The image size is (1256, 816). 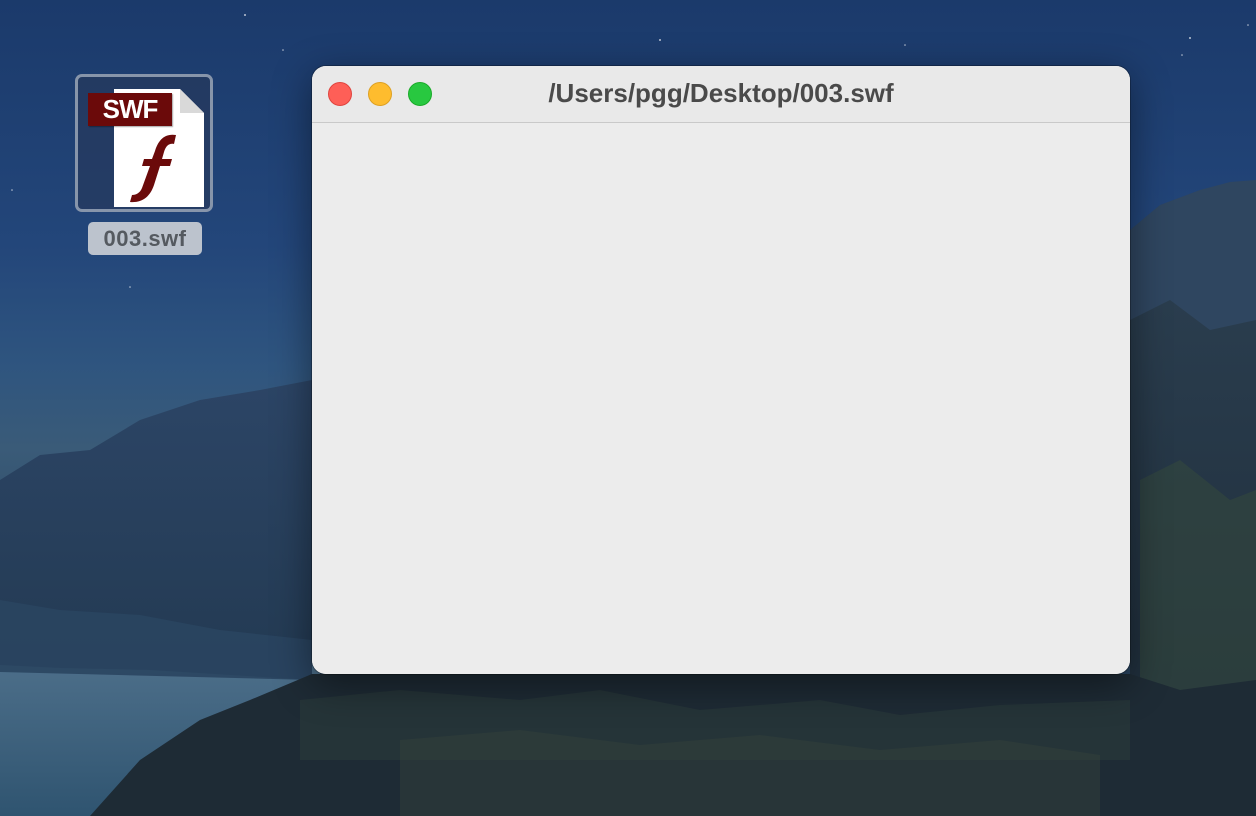 What do you see at coordinates (420, 94) in the screenshot?
I see `zoom-button` at bounding box center [420, 94].